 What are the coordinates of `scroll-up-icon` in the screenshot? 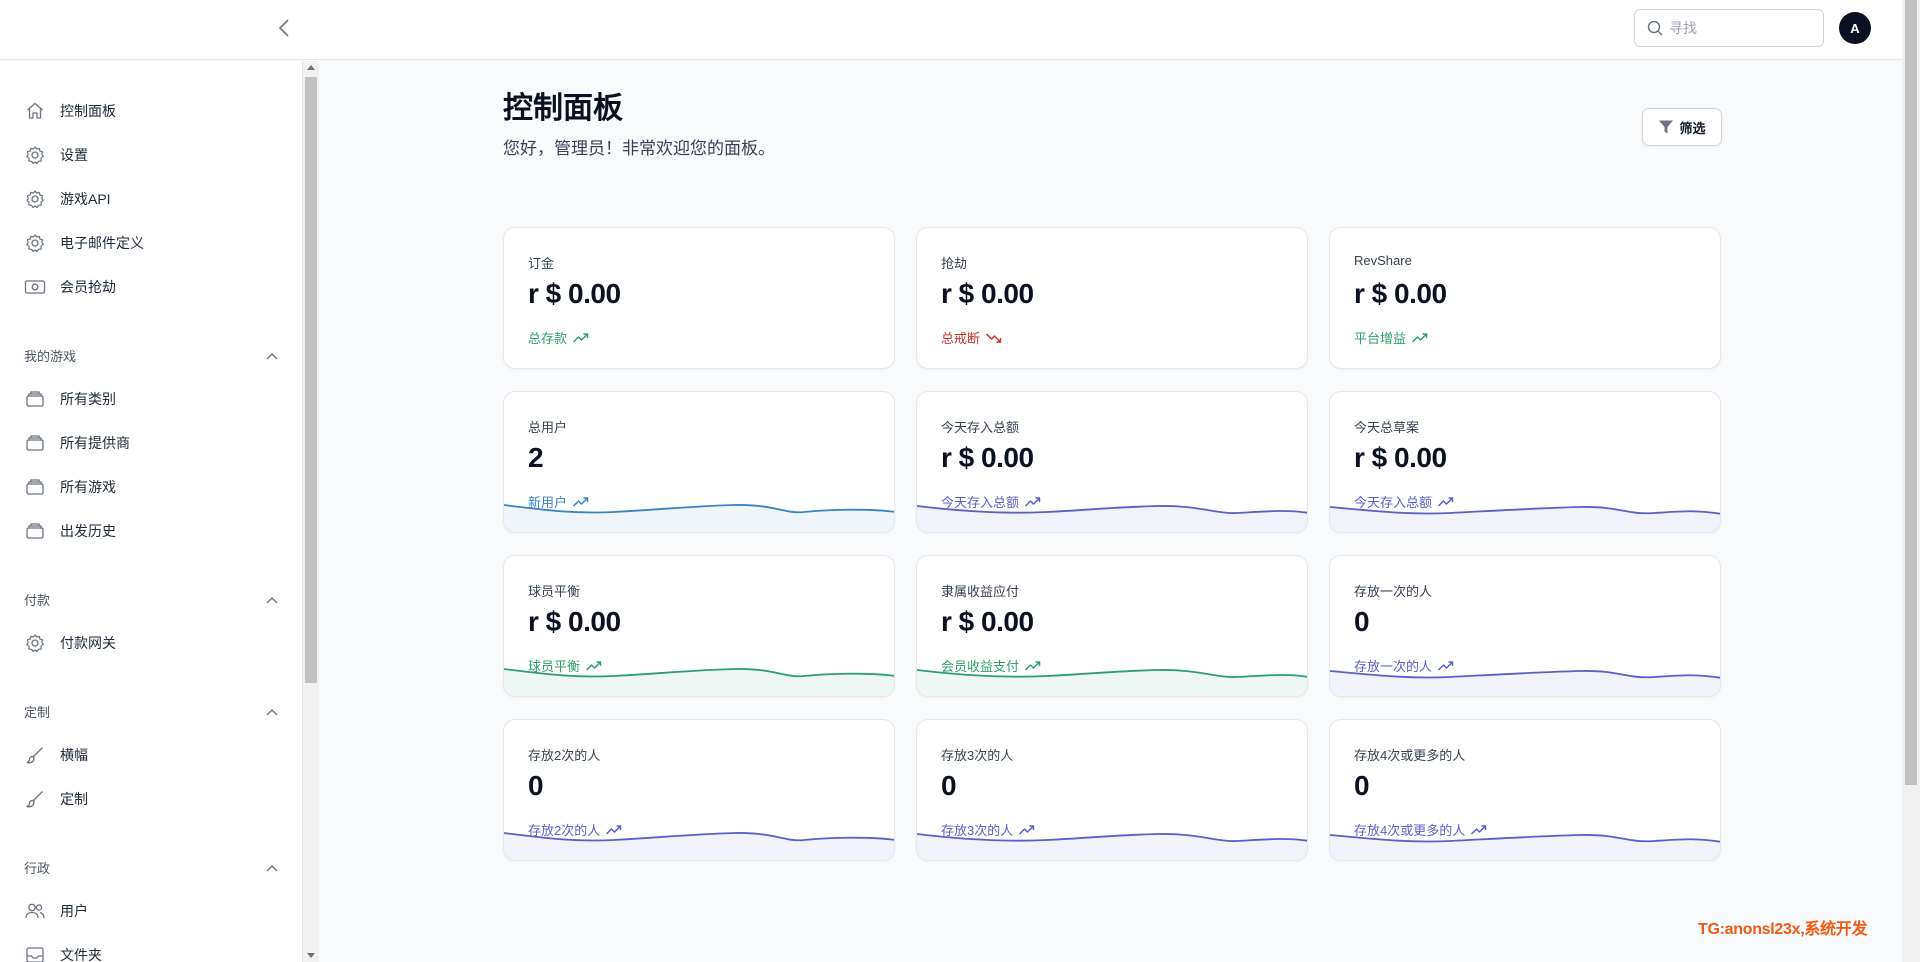 It's located at (311, 67).